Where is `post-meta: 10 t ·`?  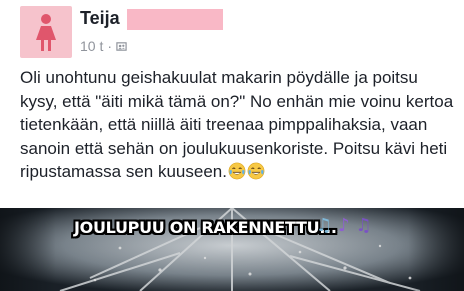 post-meta: 10 t · is located at coordinates (103, 46).